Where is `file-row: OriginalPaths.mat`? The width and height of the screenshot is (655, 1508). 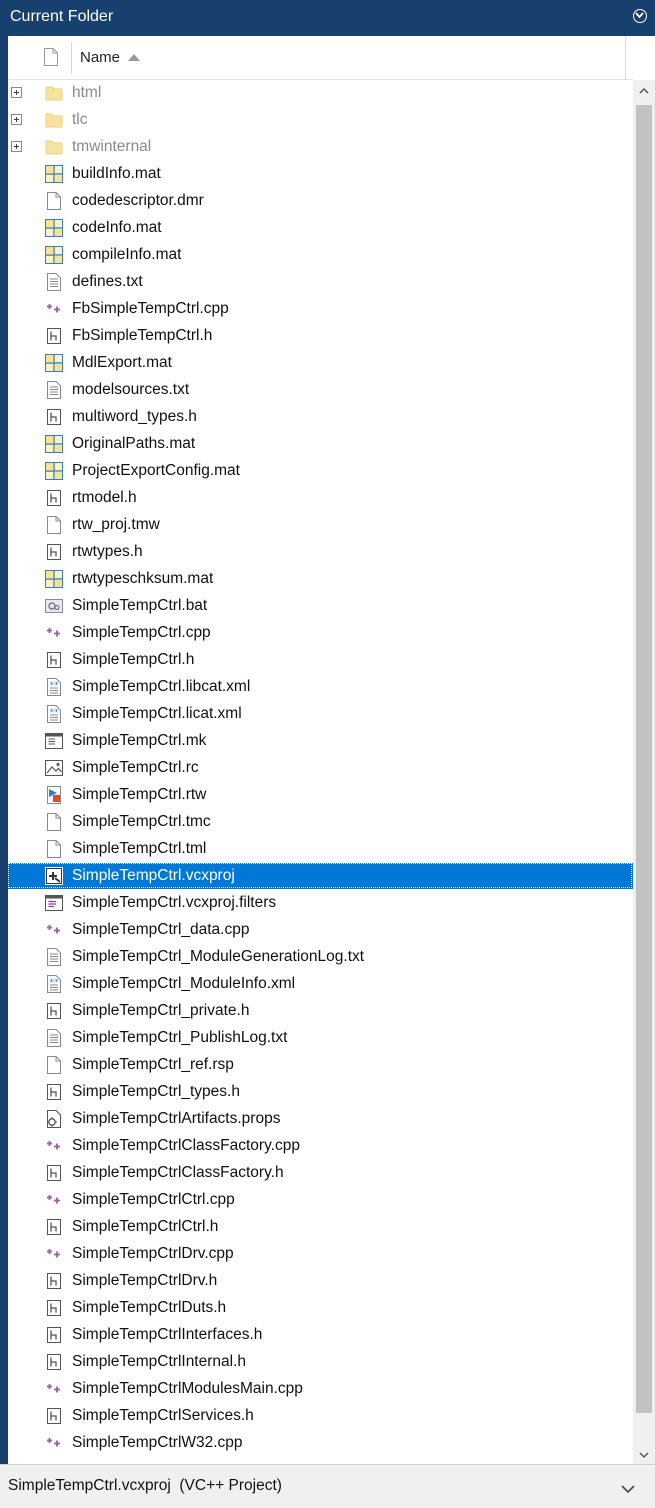 file-row: OriginalPaths.mat is located at coordinates (320, 444).